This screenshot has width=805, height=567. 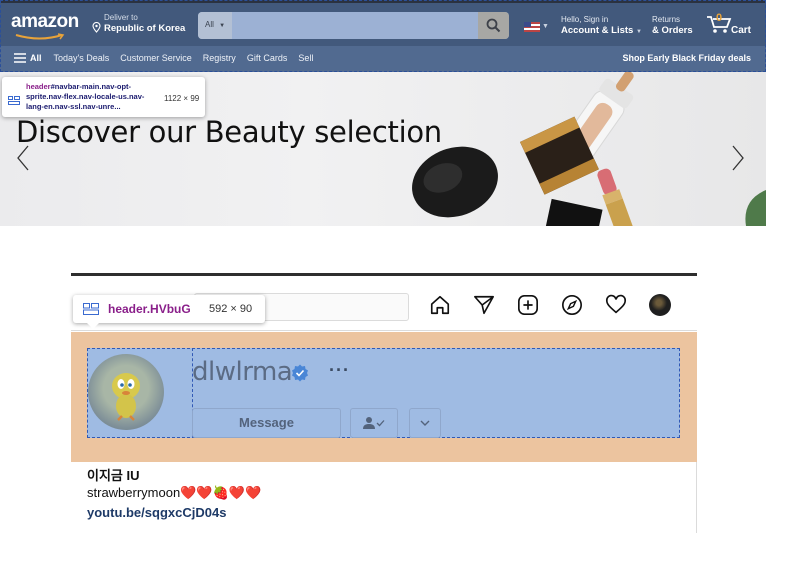 What do you see at coordinates (339, 370) in the screenshot?
I see `more-options-button: ···` at bounding box center [339, 370].